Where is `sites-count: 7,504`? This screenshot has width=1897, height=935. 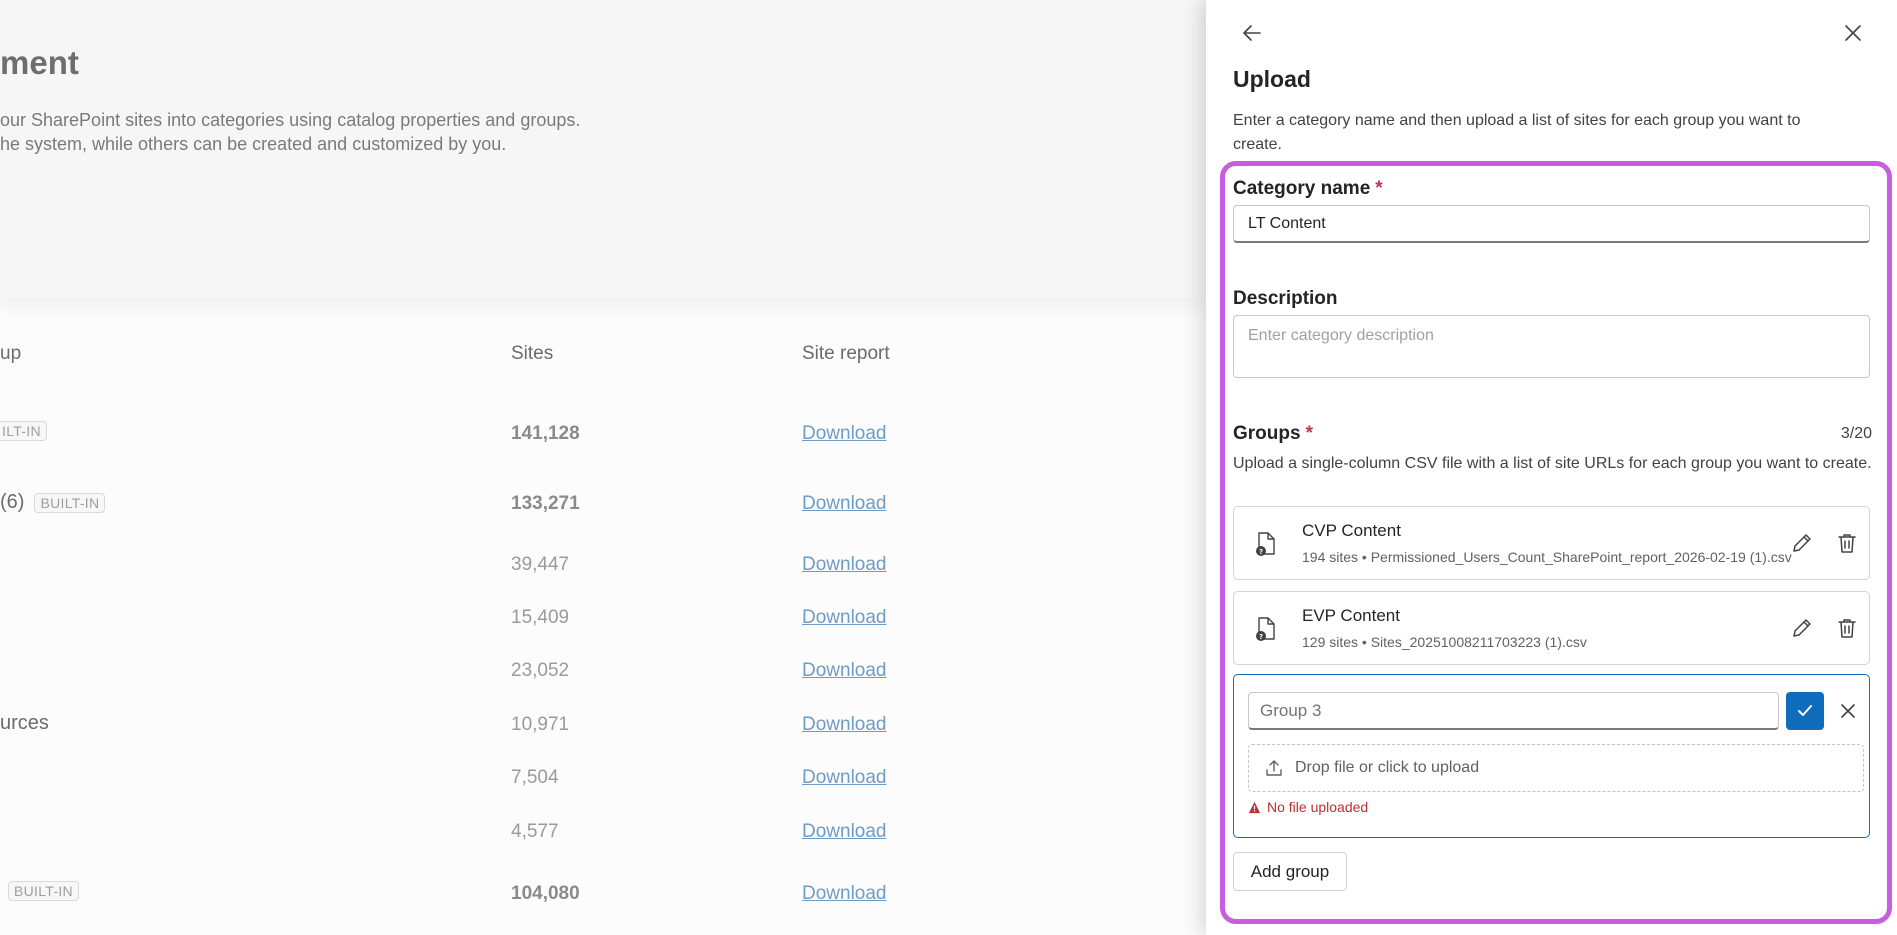 sites-count: 7,504 is located at coordinates (535, 777).